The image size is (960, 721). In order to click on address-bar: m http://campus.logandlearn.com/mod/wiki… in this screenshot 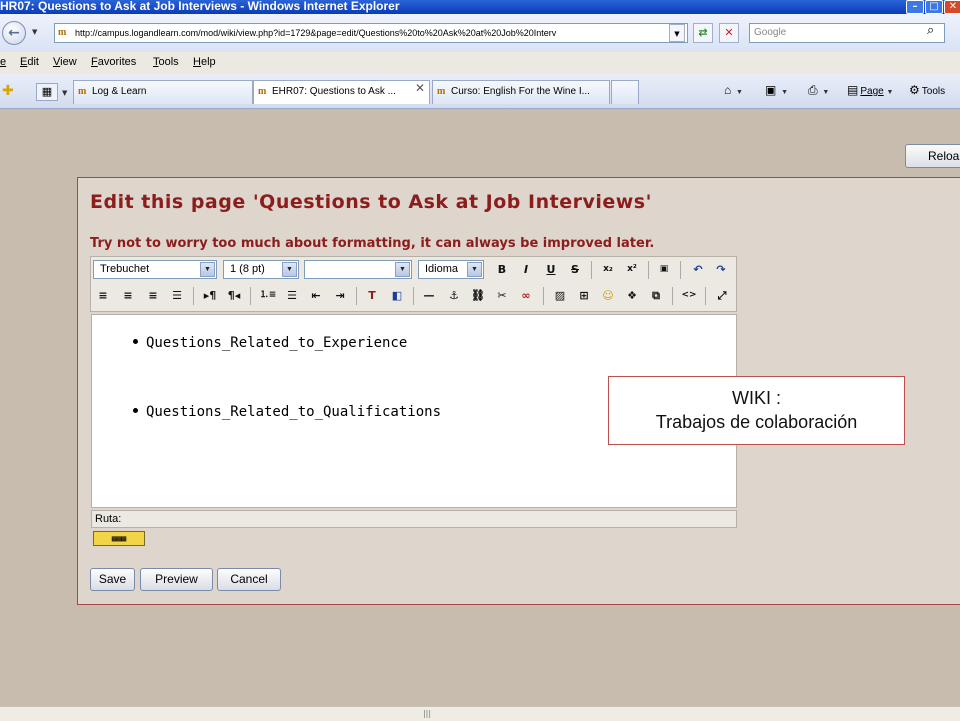, I will do `click(371, 33)`.